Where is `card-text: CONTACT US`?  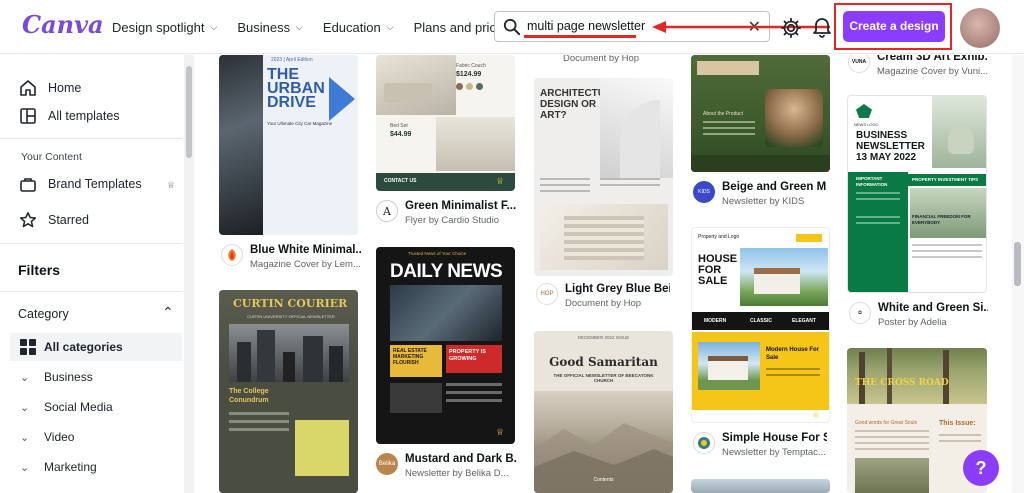 card-text: CONTACT US is located at coordinates (400, 181).